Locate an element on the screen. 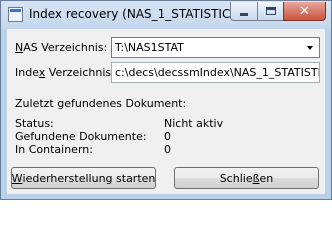 The image size is (332, 240). chevron-down-icon is located at coordinates (310, 47).